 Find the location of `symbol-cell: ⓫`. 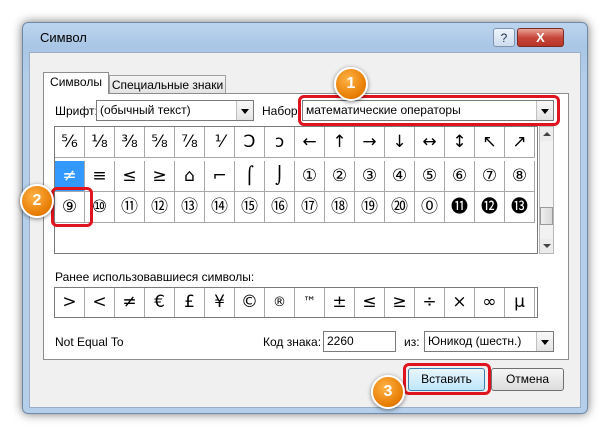

symbol-cell: ⓫ is located at coordinates (460, 207).